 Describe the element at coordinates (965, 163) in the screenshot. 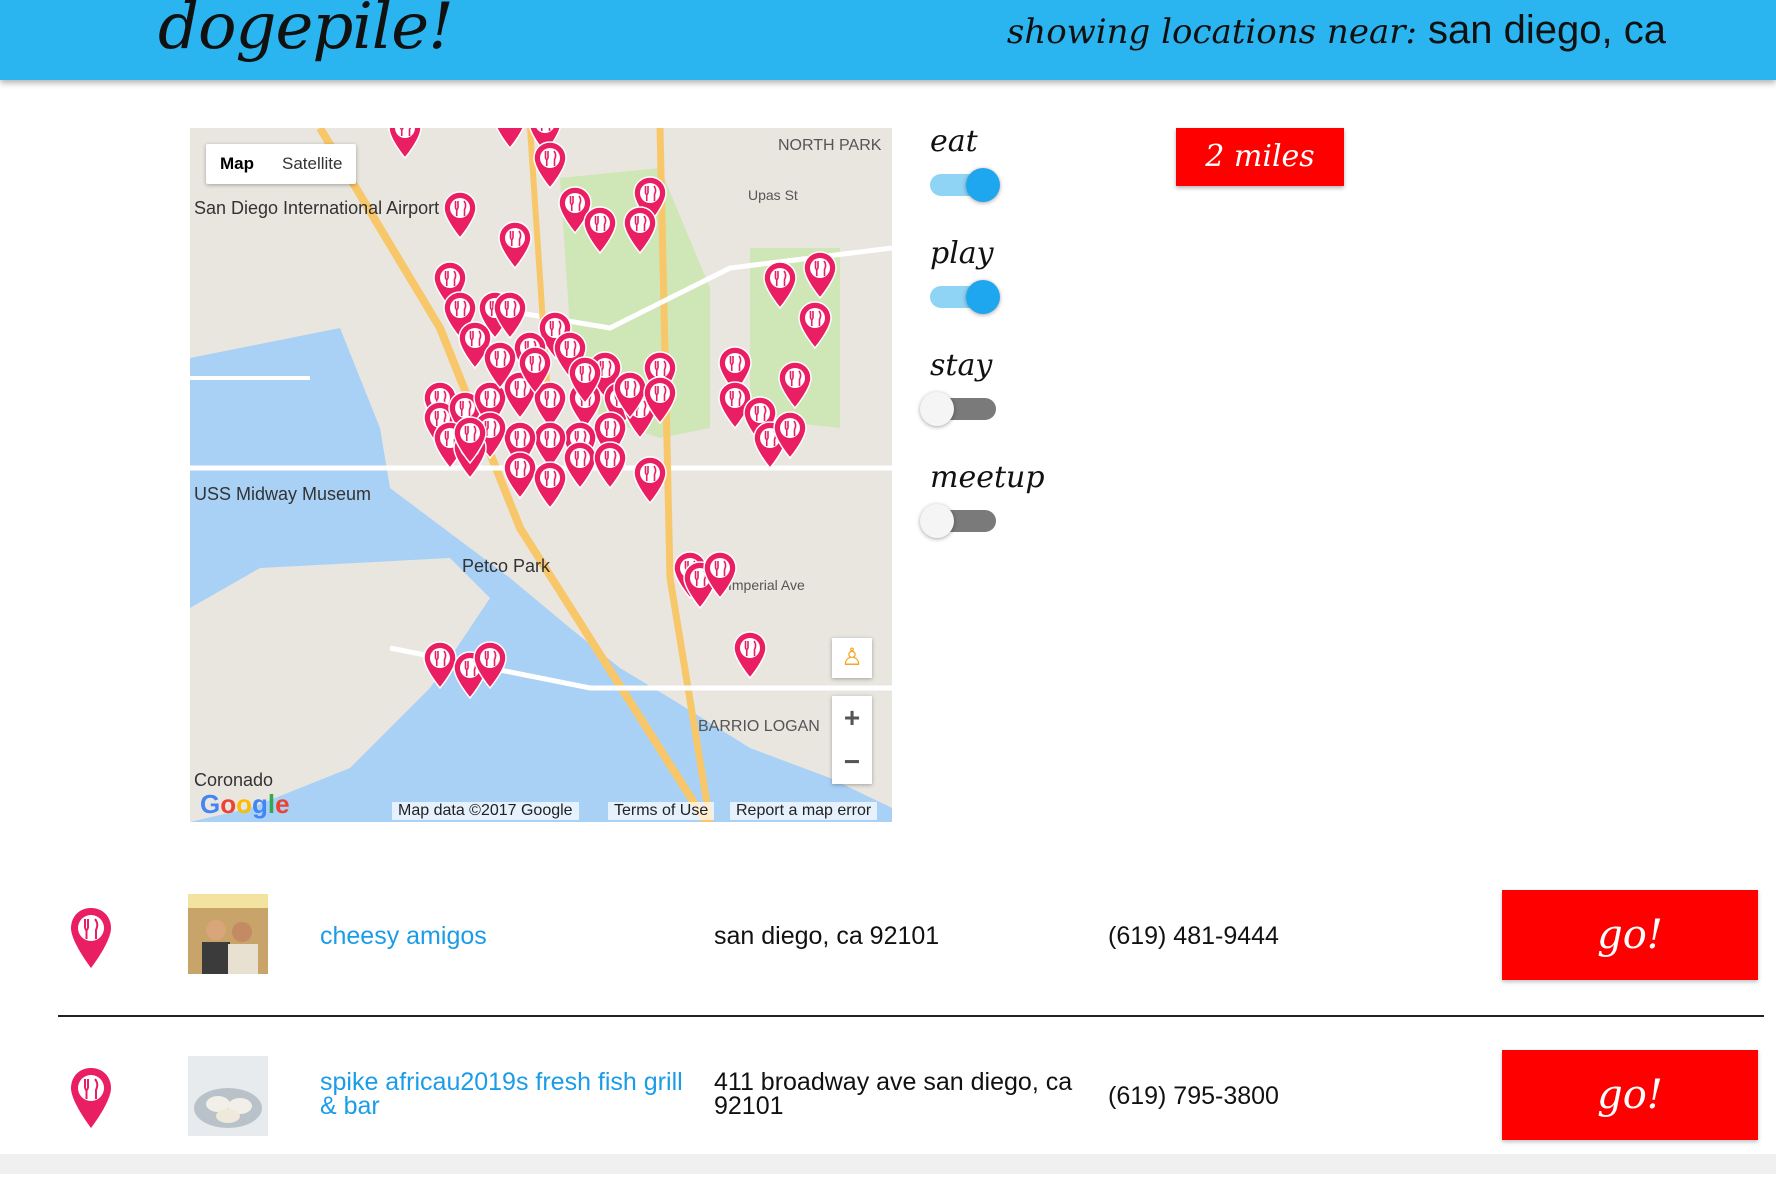

I see `filter-eat: eat` at that location.